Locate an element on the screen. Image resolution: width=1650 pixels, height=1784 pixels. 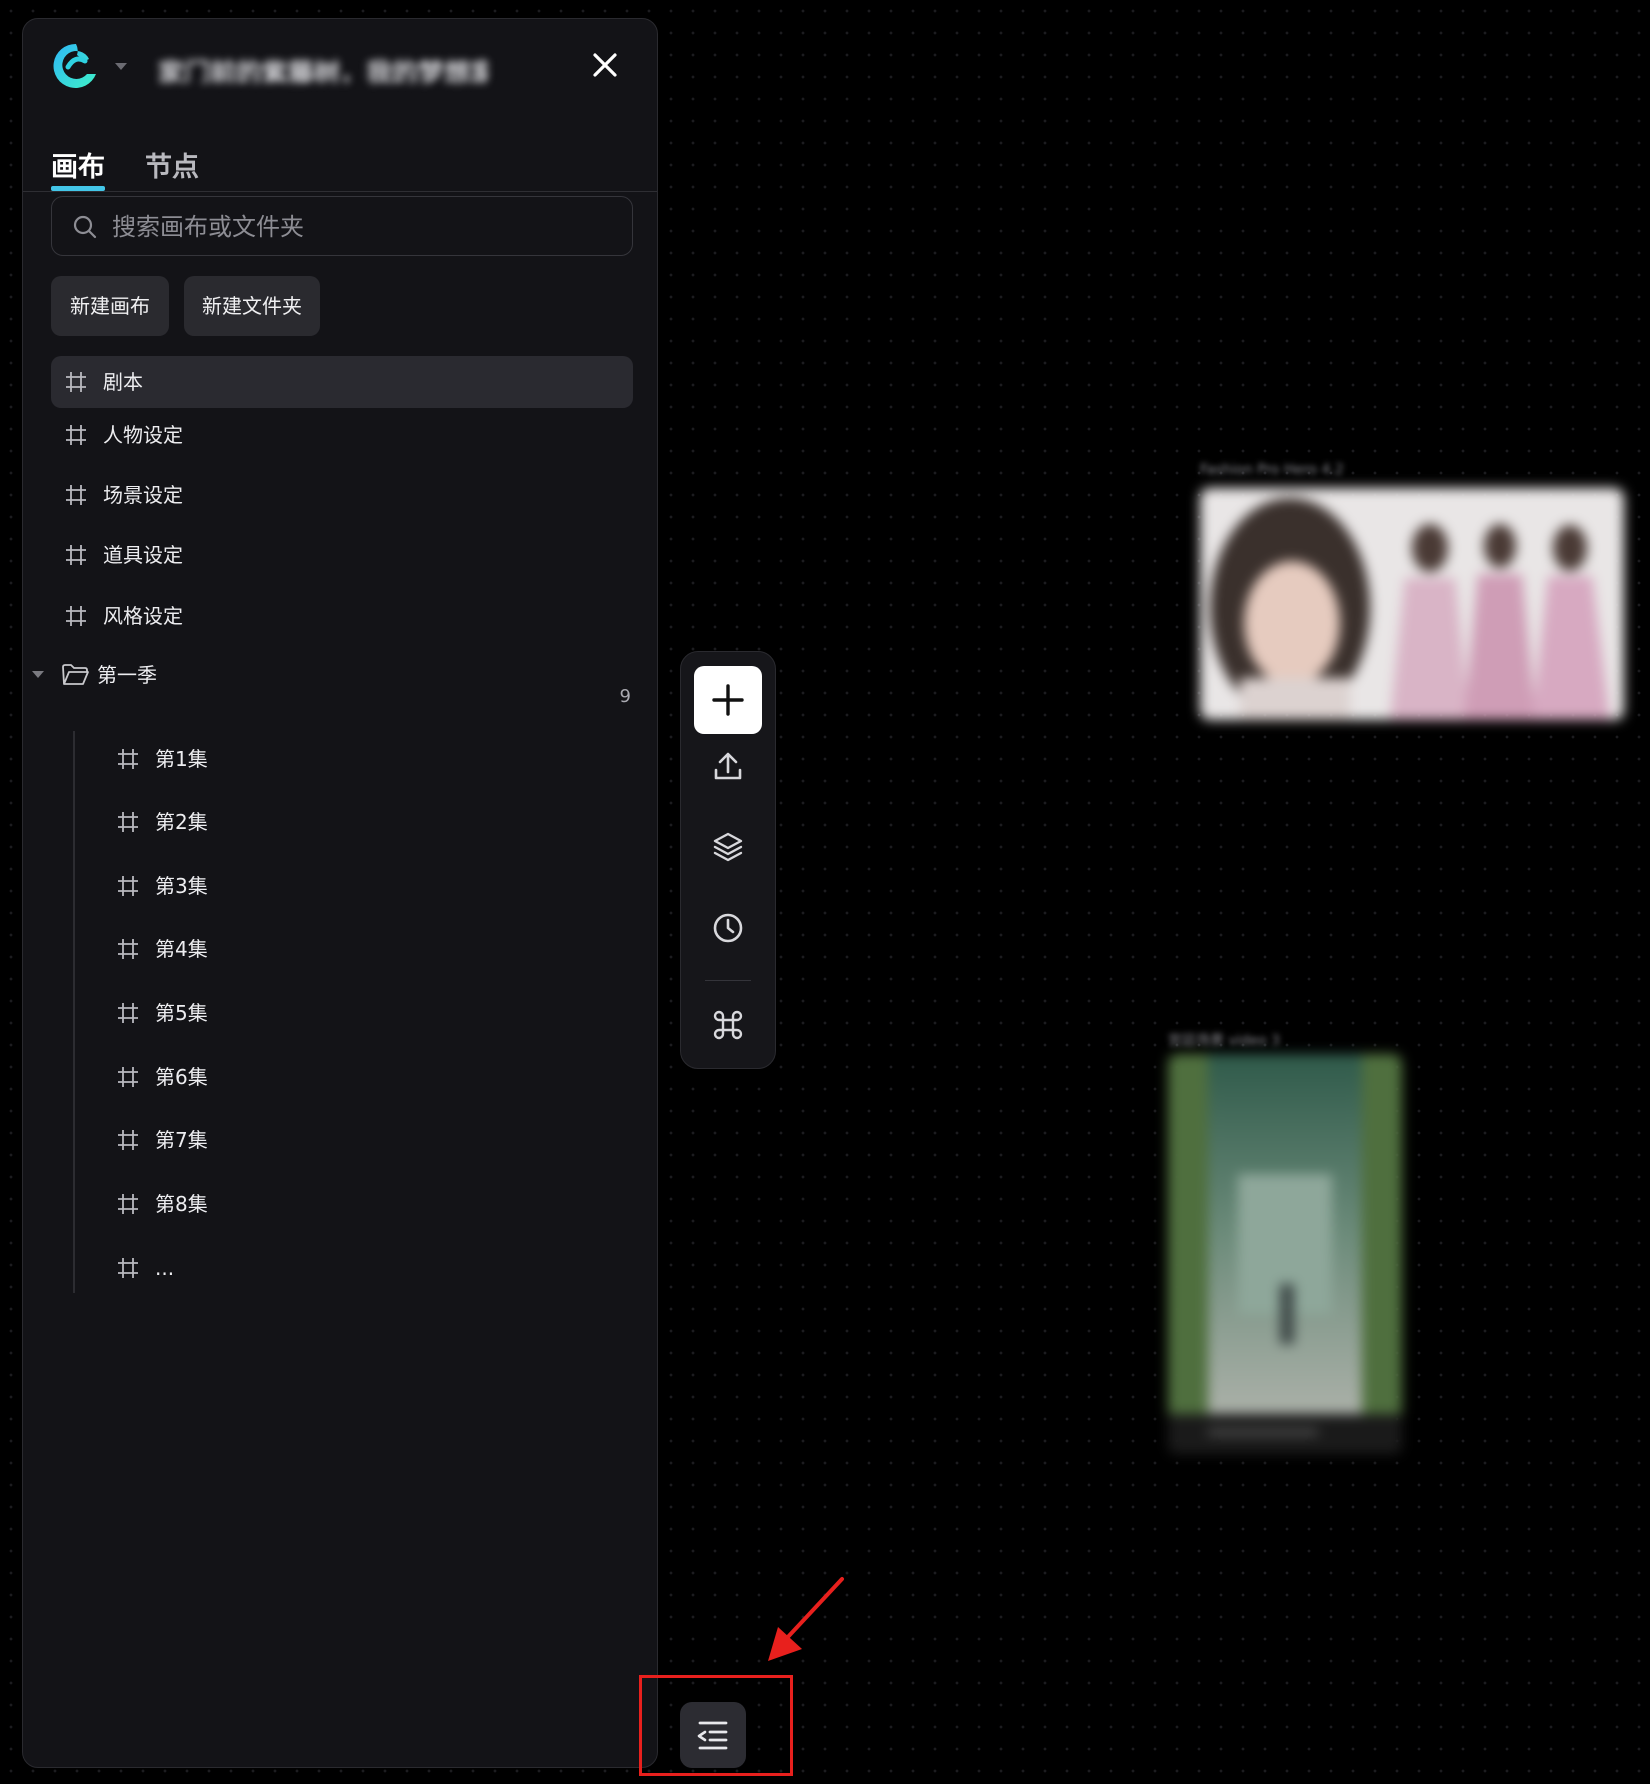
canvas-item-episode-4: 第4集 is located at coordinates (367, 949).